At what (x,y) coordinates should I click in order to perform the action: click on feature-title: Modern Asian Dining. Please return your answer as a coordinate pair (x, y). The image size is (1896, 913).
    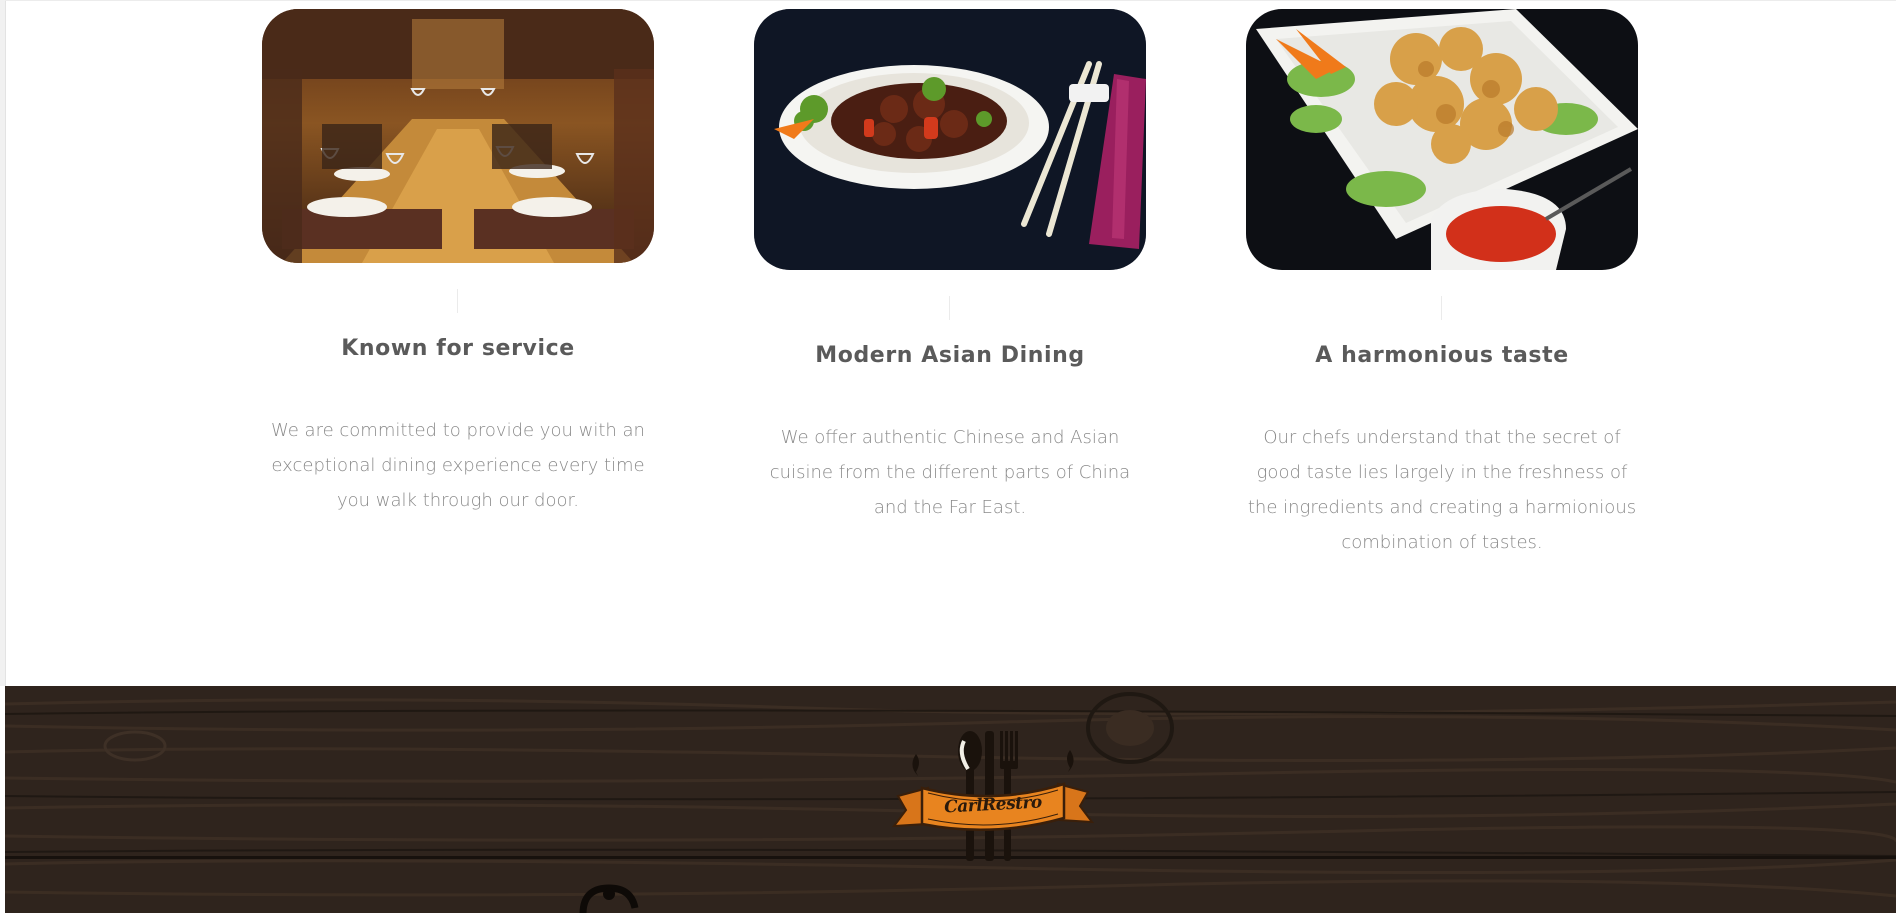
    Looking at the image, I should click on (950, 355).